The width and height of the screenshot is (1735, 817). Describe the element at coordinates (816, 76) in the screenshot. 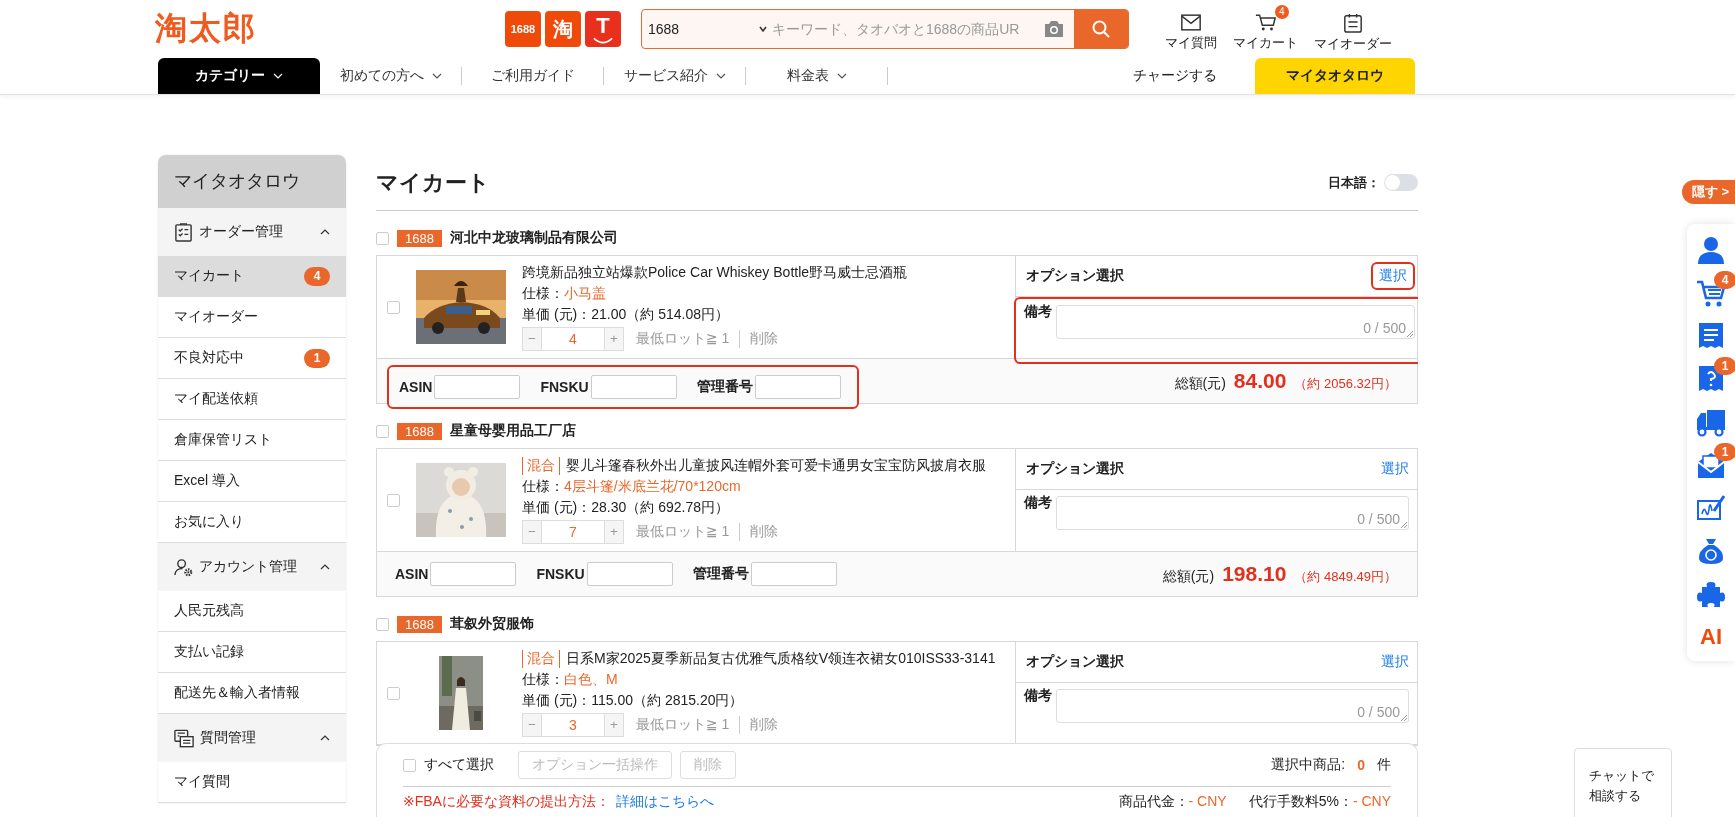

I see `nav-link: 料金表` at that location.